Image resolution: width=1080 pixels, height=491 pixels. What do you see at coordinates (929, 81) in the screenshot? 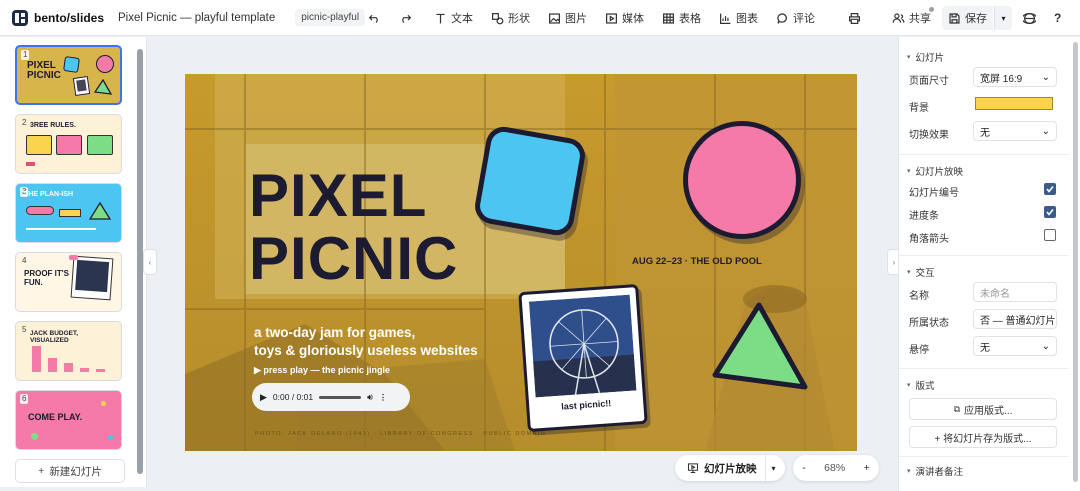
I see `page-size-label: 页面尺寸` at bounding box center [929, 81].